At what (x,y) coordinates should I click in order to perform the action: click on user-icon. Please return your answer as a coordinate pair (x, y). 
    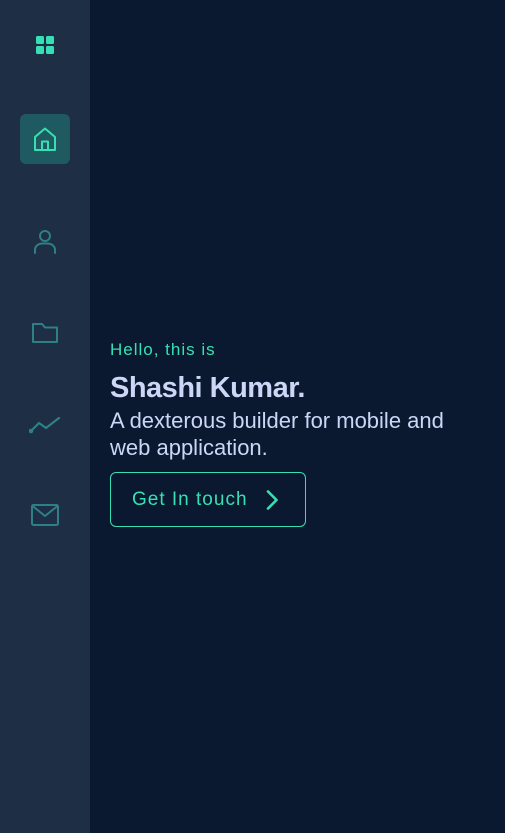
    Looking at the image, I should click on (45, 242).